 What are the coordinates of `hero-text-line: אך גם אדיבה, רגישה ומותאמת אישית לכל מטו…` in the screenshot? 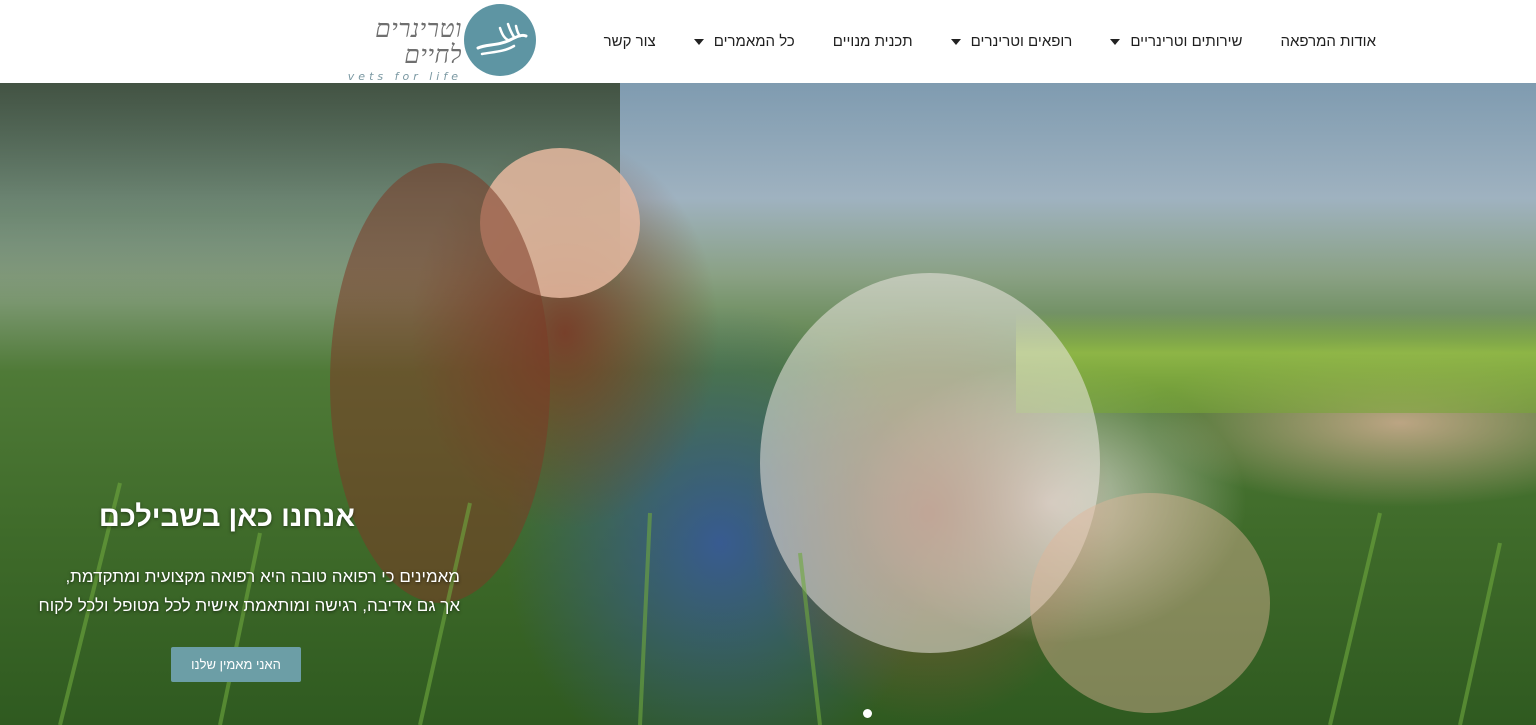 It's located at (249, 605).